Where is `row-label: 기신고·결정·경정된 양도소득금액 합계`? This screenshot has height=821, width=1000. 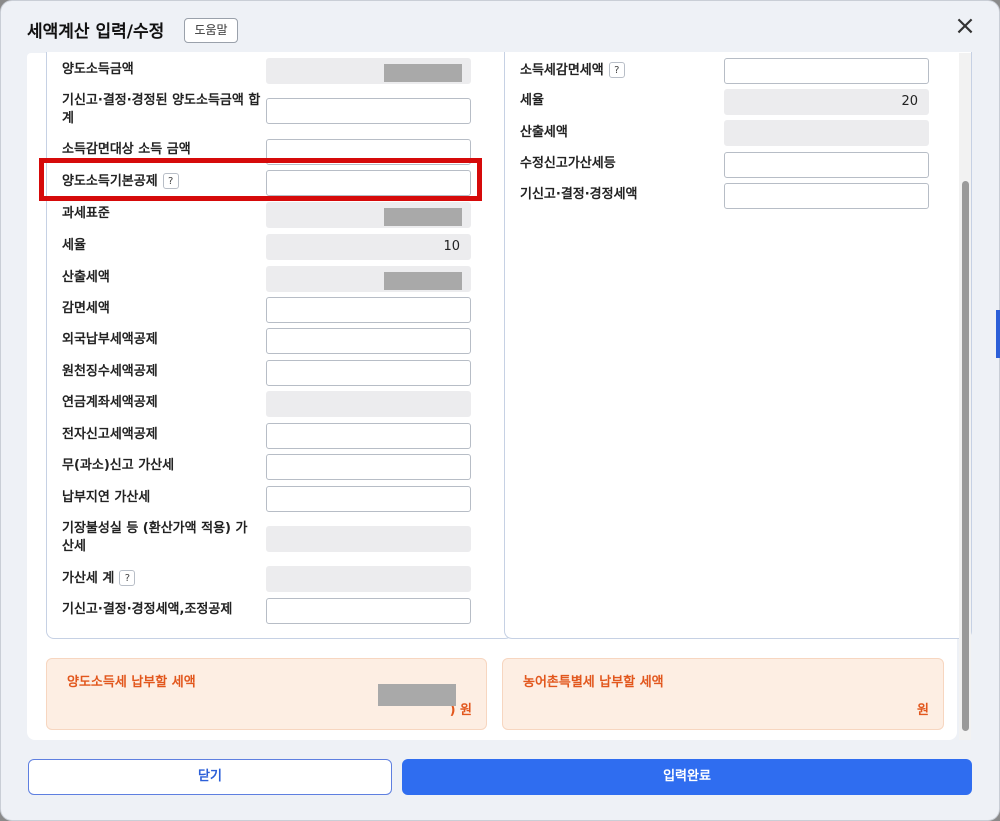
row-label: 기신고·결정·경정된 양도소득금액 합계 is located at coordinates (161, 109).